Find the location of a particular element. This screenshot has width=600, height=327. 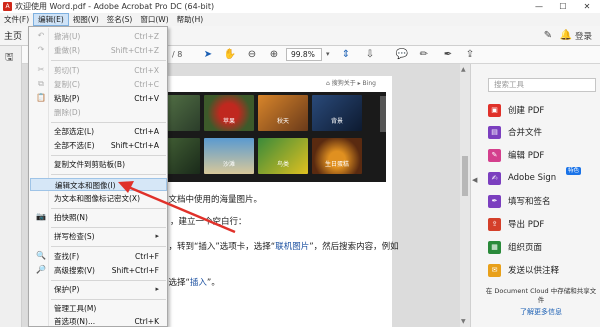

menu-item-protect: 保护(P) ▸ is located at coordinates (98, 289).